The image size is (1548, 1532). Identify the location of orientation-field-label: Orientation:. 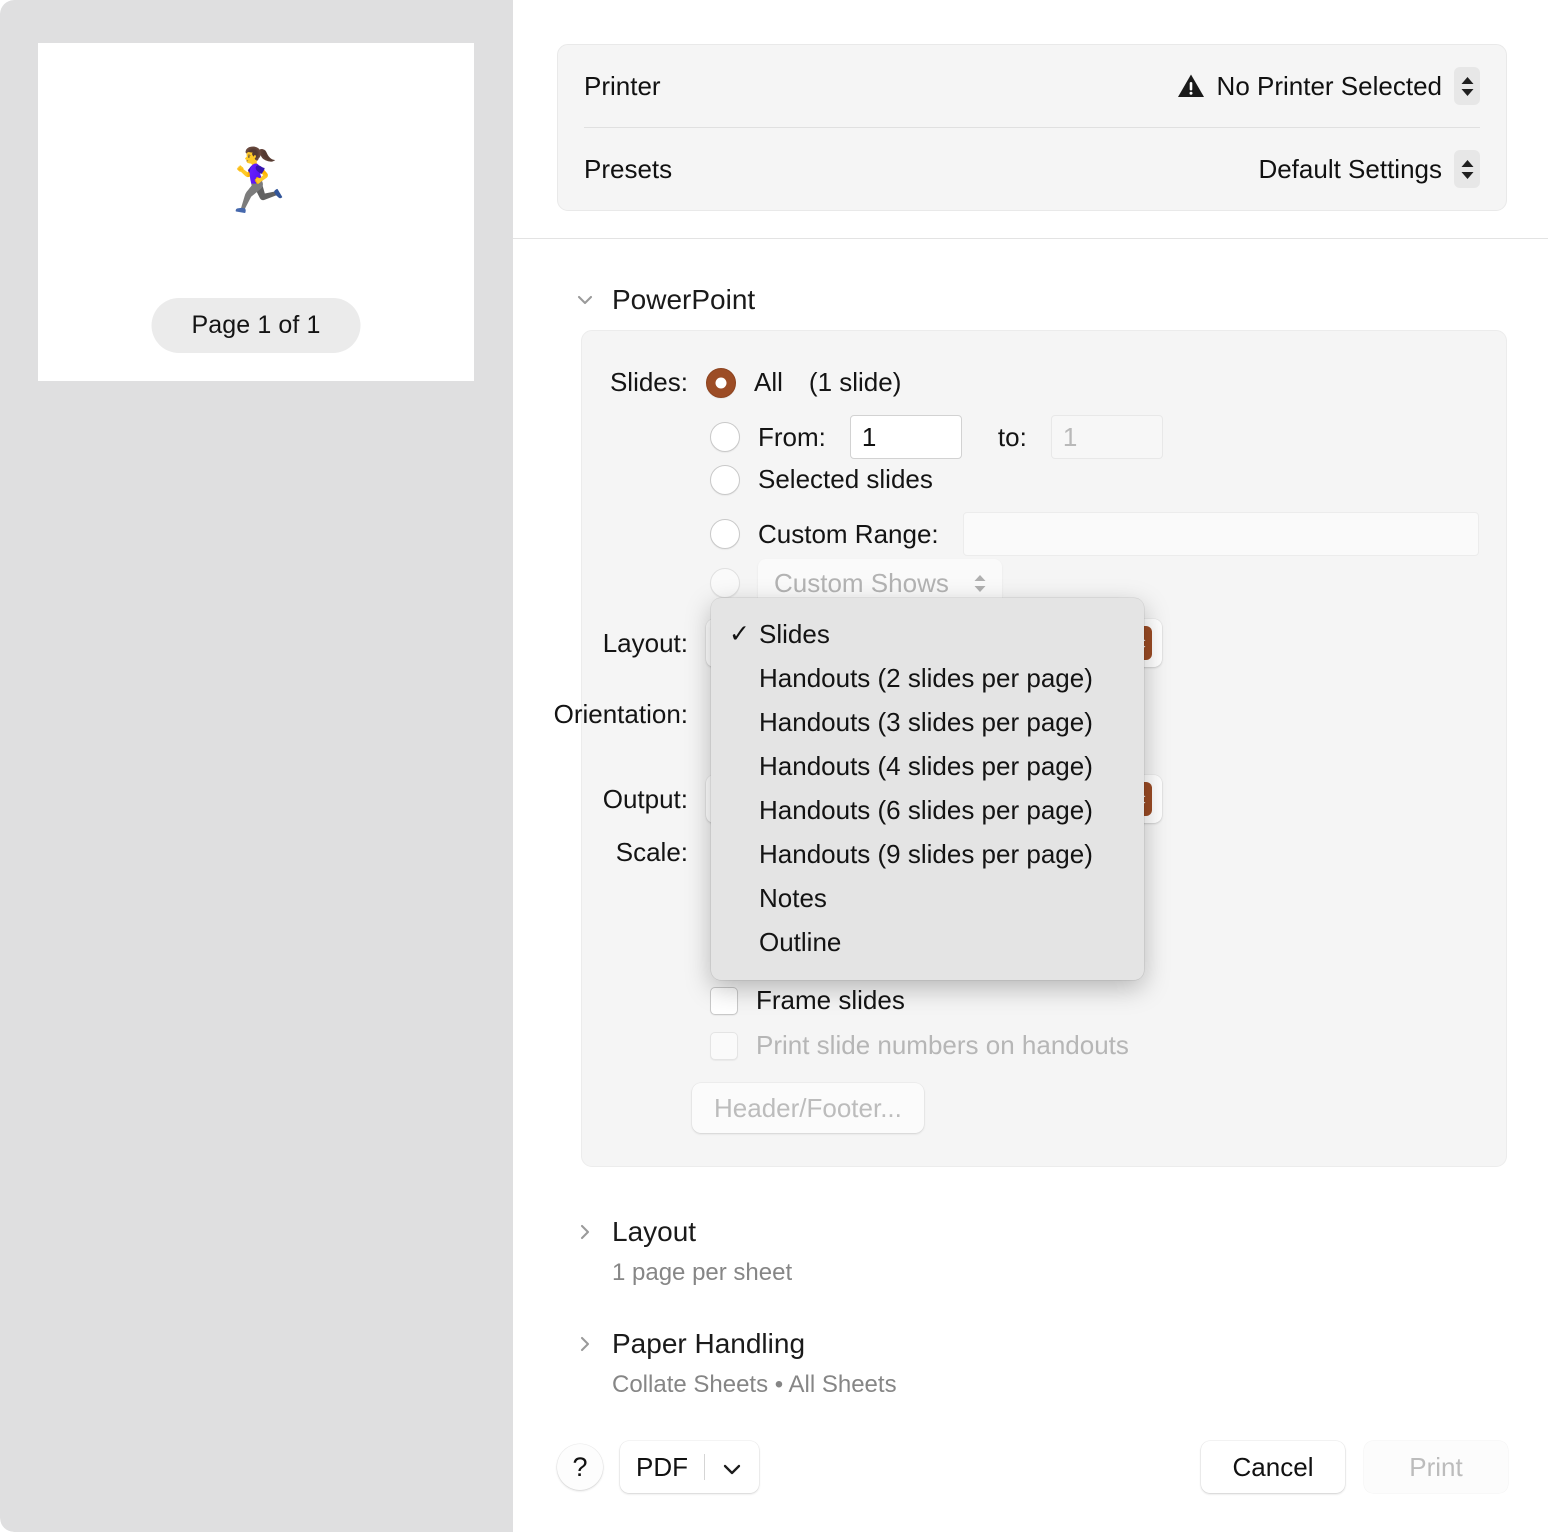
(620, 714).